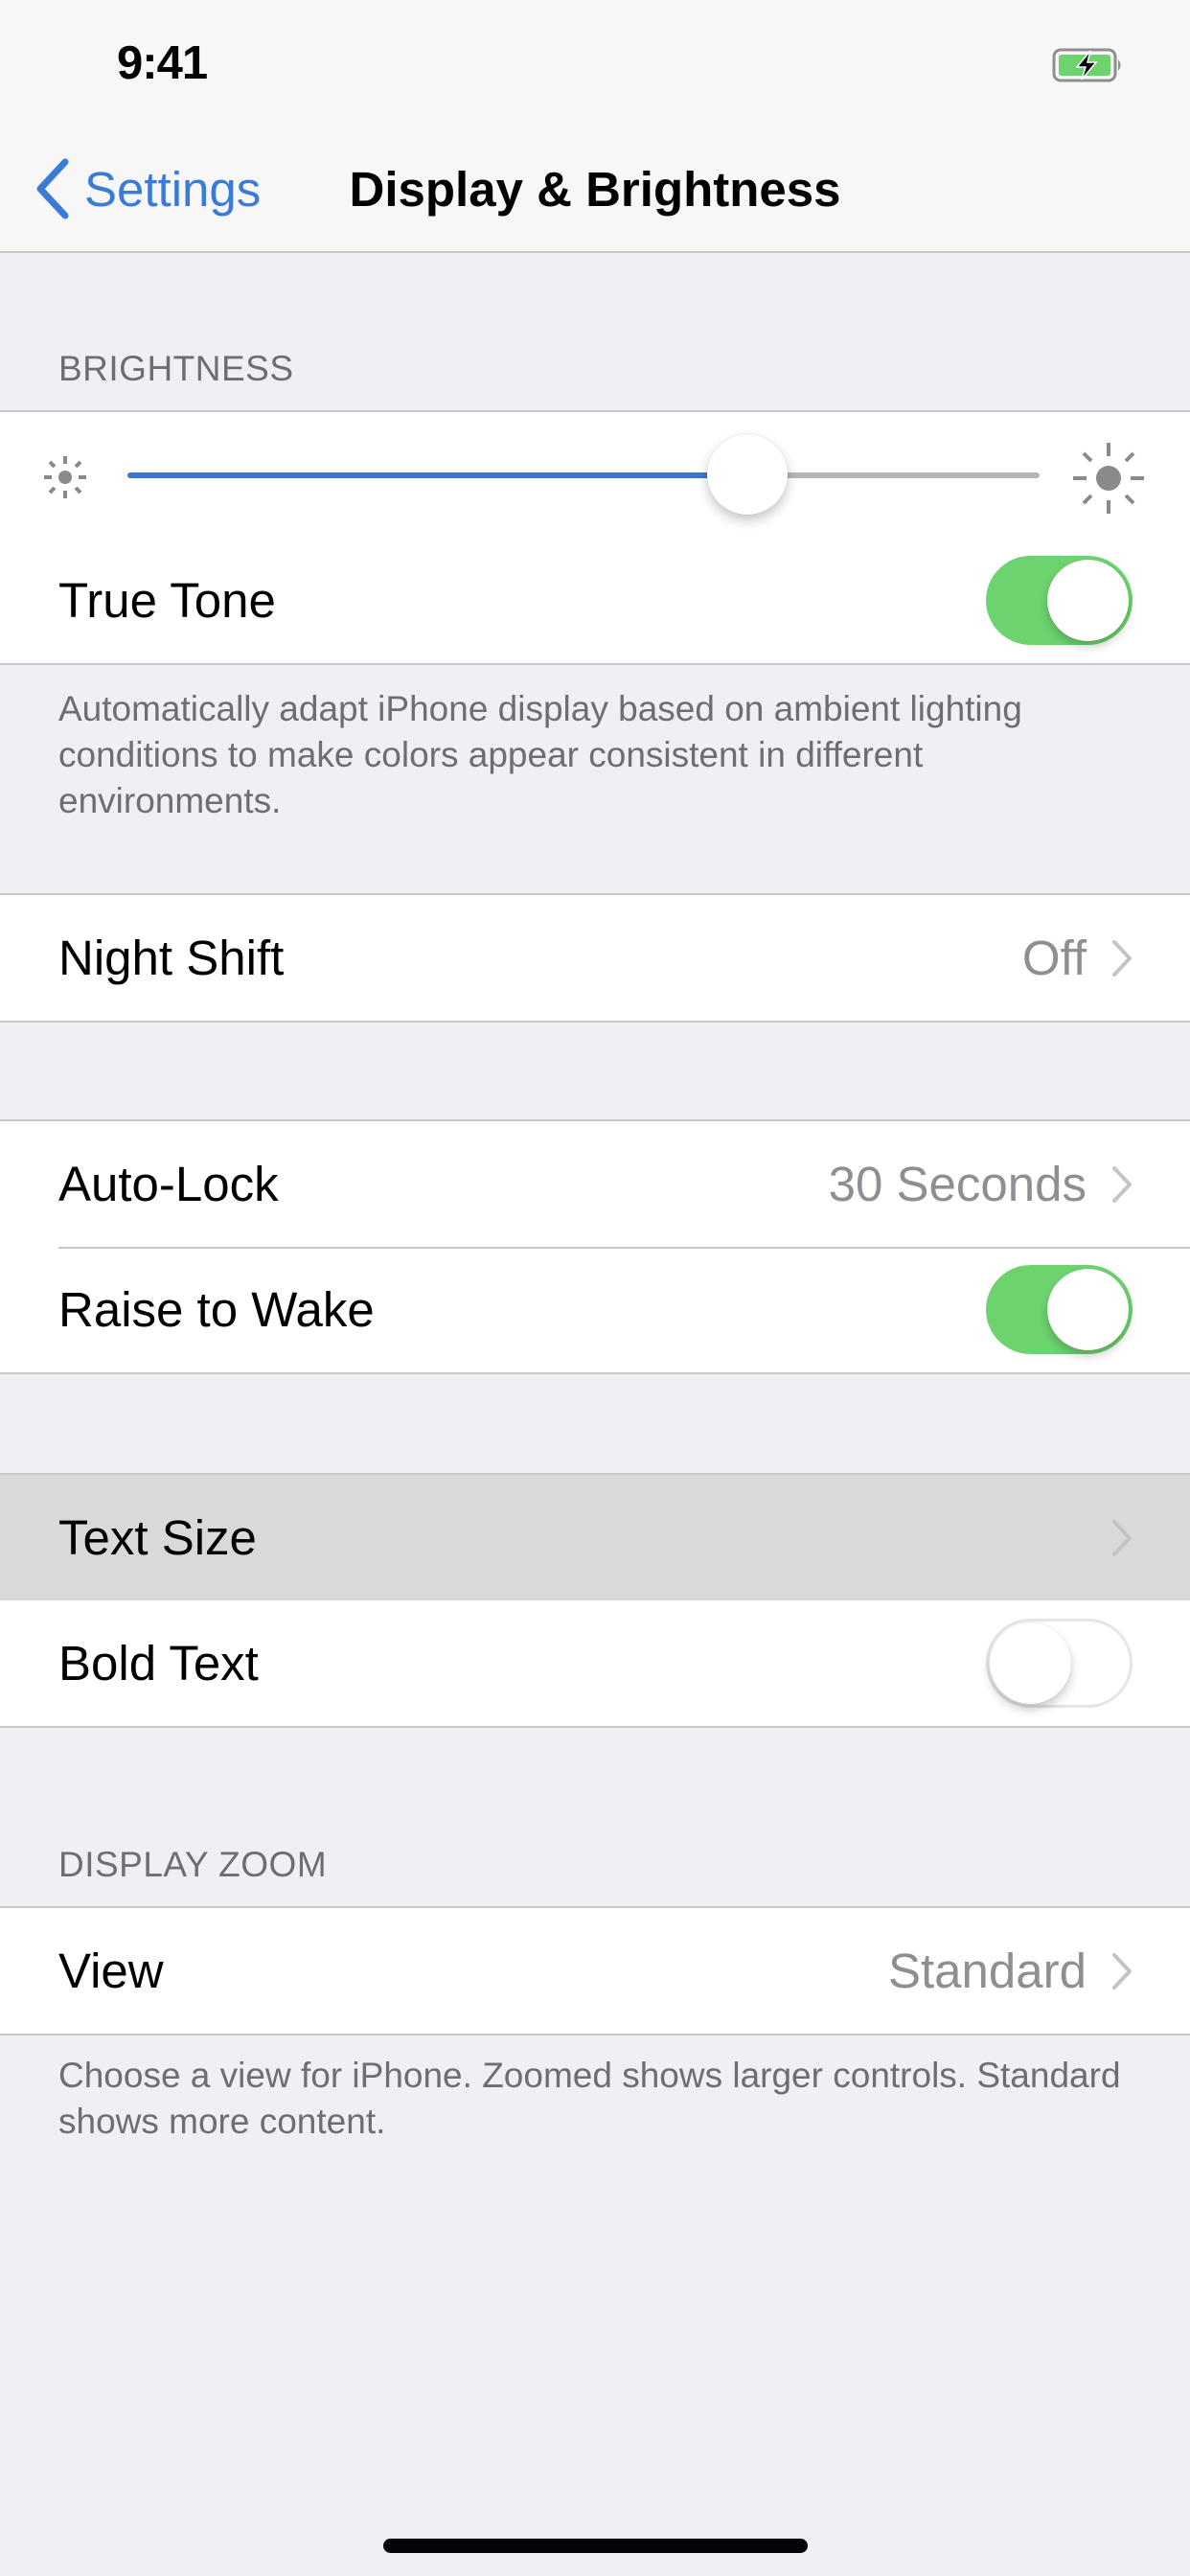 The width and height of the screenshot is (1190, 2576). What do you see at coordinates (595, 1309) in the screenshot?
I see `raise-to-wake-row: Raise to Wake` at bounding box center [595, 1309].